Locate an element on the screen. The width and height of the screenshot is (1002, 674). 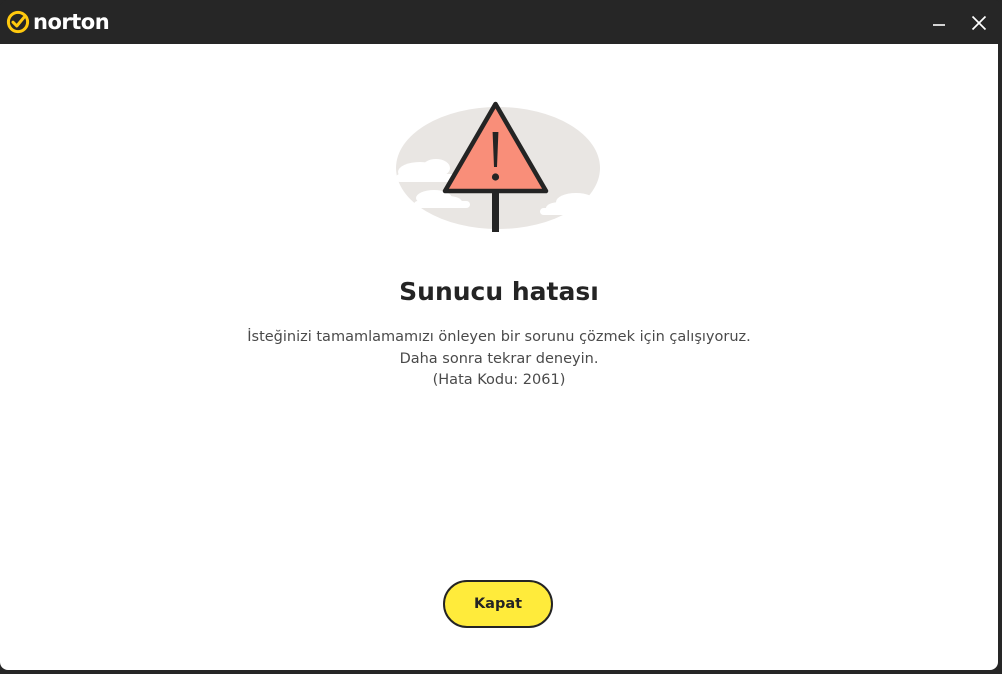
error-title: Sunucu hatası is located at coordinates (499, 291).